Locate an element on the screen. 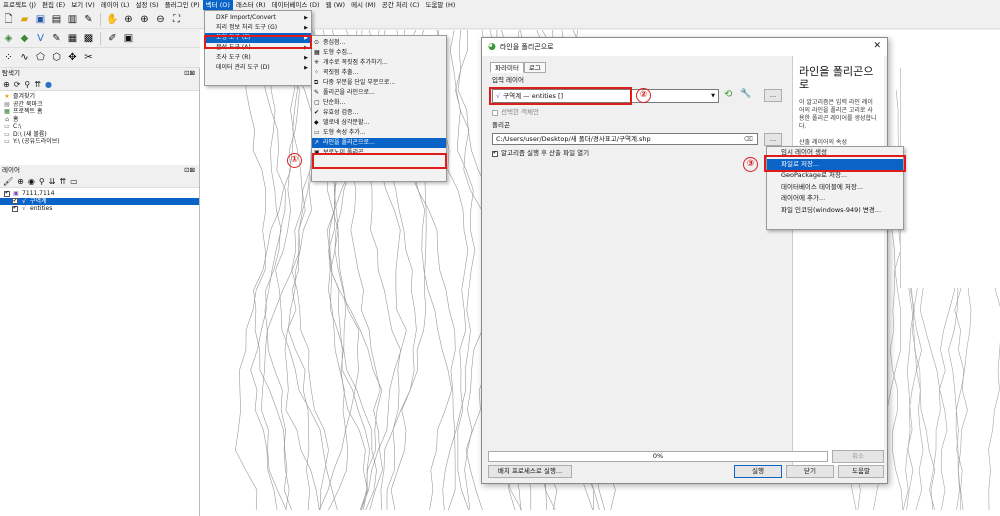 The width and height of the screenshot is (1000, 516). browser-item: ★ 즐겨찾기 is located at coordinates (101, 97).